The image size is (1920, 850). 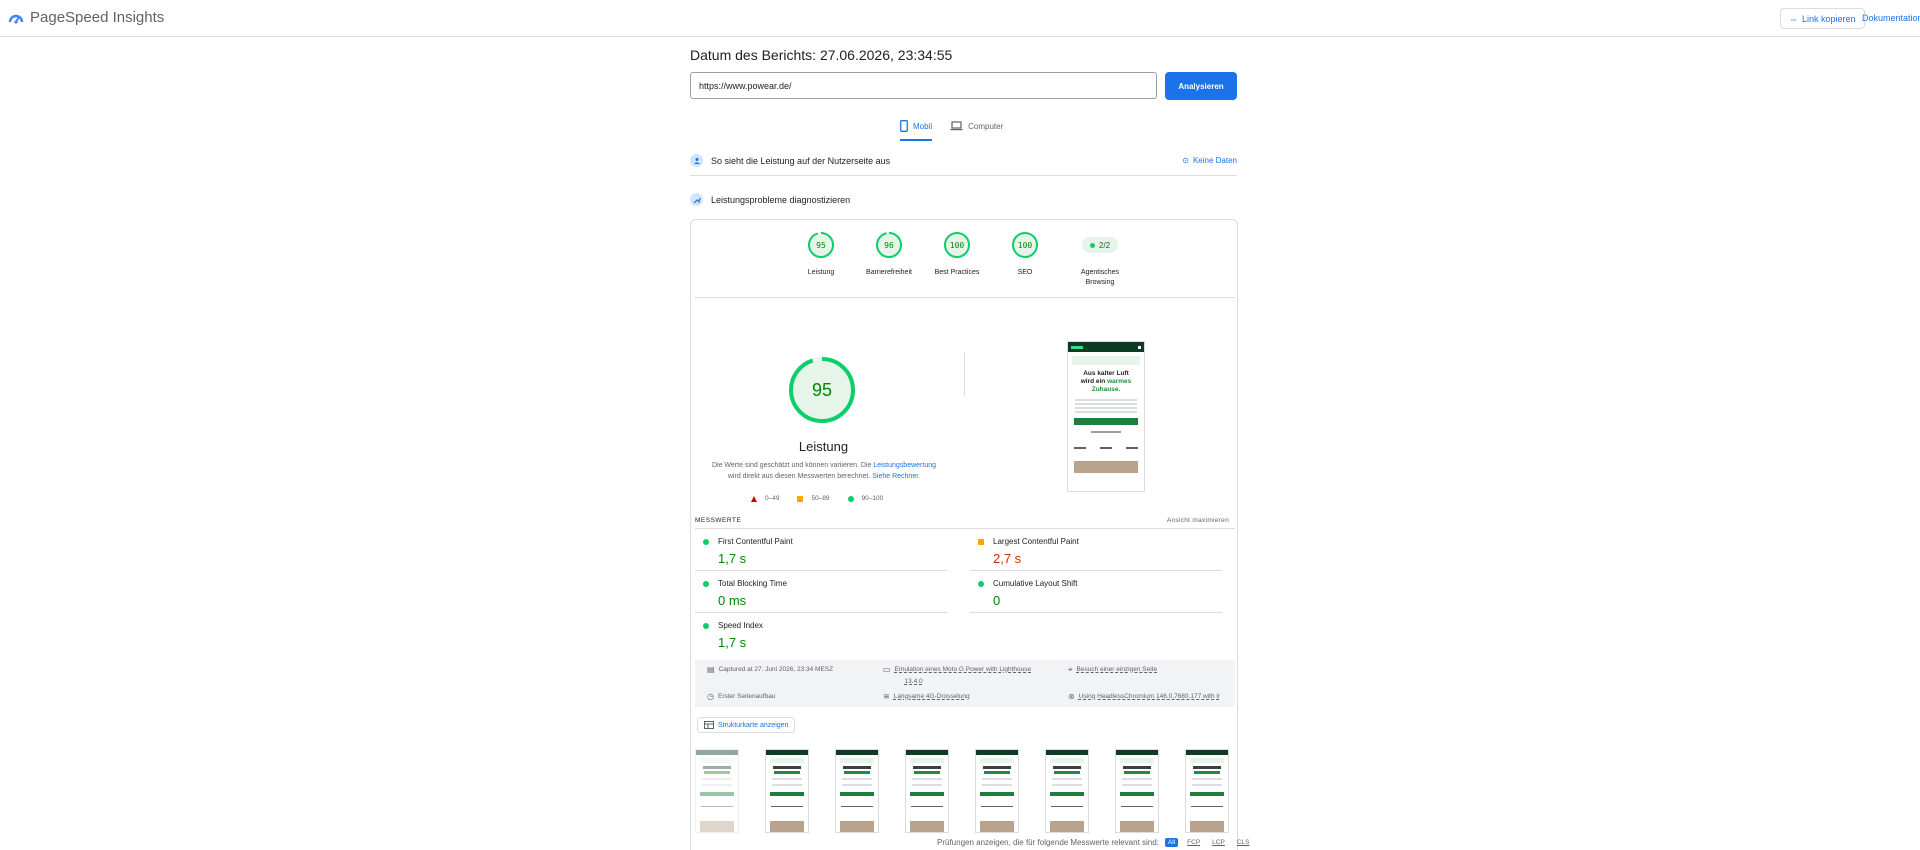 I want to click on filter-chip-cls: CLS, so click(x=1243, y=842).